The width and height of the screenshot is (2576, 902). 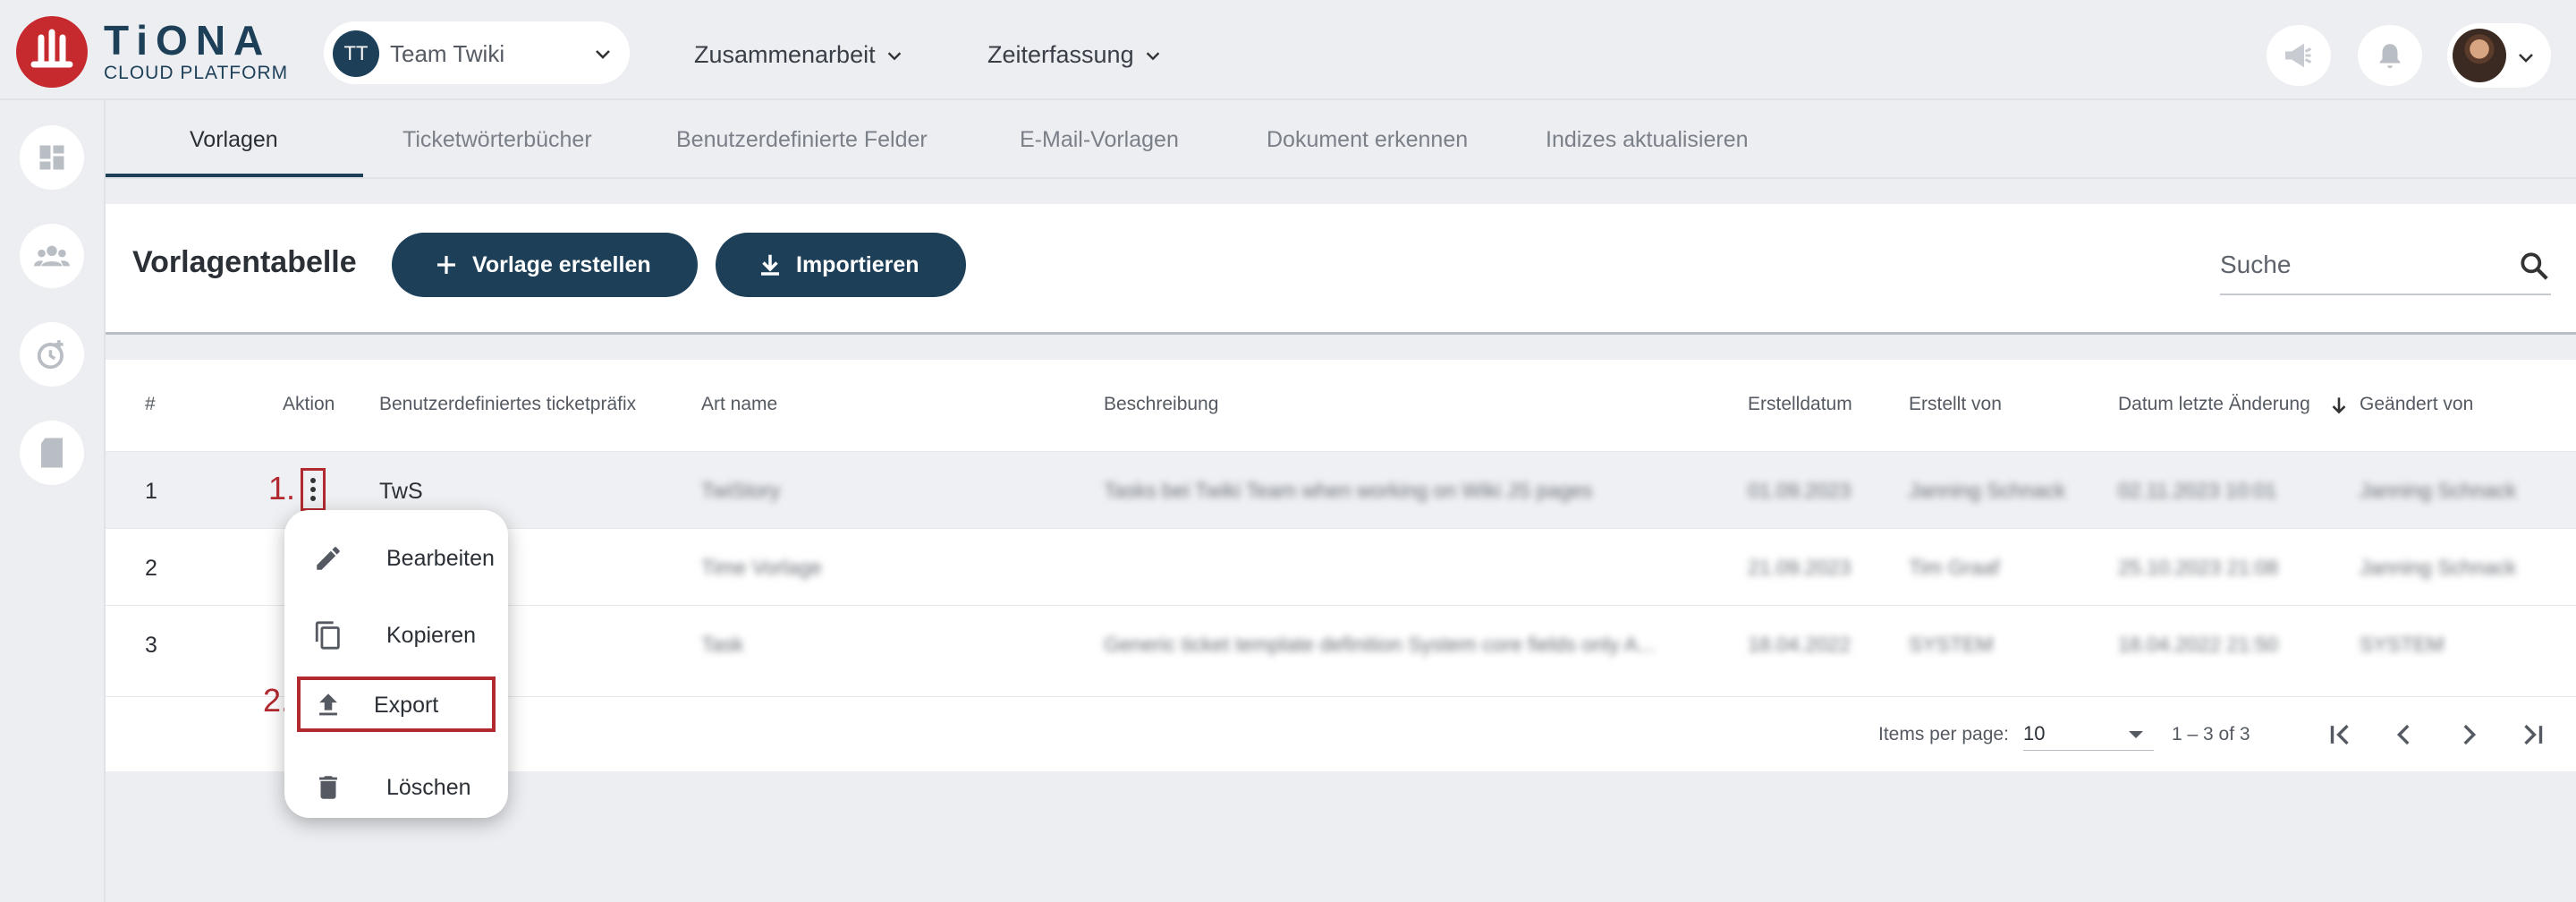 I want to click on nav-label: Zeiterfassung, so click(x=1060, y=54).